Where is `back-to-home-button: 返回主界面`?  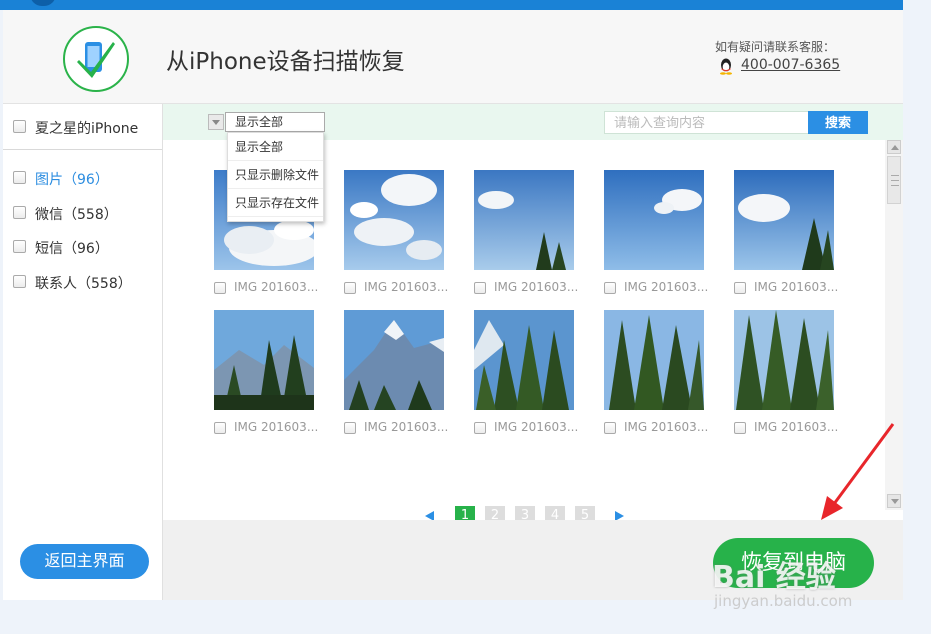 back-to-home-button: 返回主界面 is located at coordinates (84, 561).